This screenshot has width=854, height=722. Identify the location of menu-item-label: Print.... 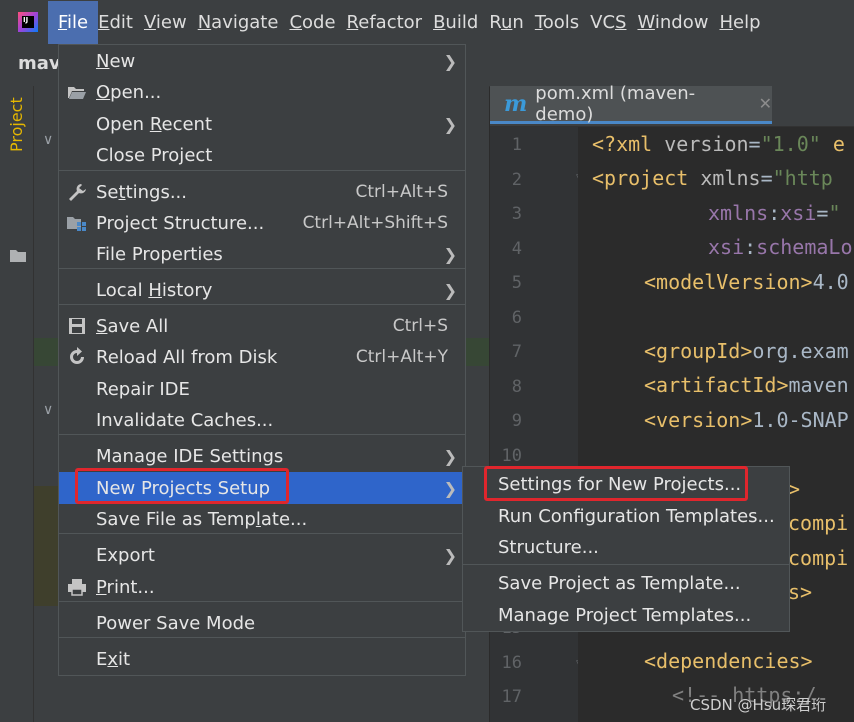
(125, 587).